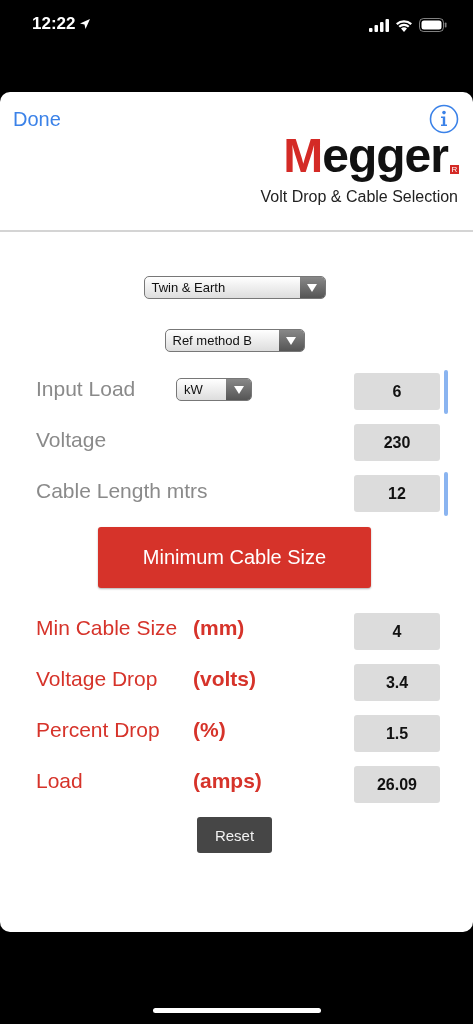 The image size is (473, 1024). I want to click on input-label: Cable Length mtrs, so click(122, 490).